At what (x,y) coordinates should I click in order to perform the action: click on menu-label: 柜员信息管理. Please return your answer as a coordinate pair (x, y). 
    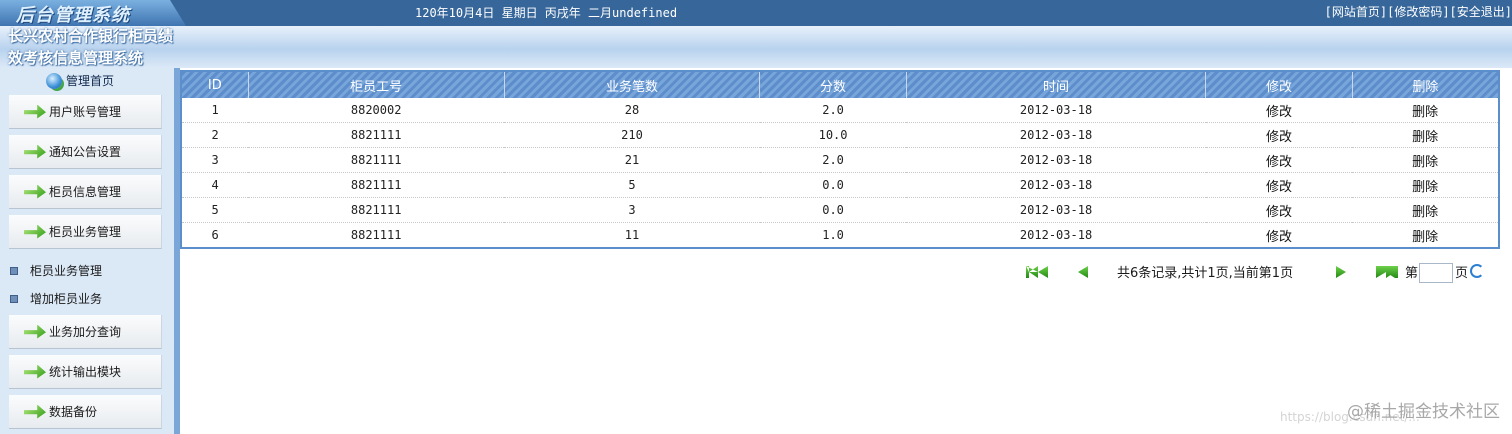
    Looking at the image, I should click on (85, 192).